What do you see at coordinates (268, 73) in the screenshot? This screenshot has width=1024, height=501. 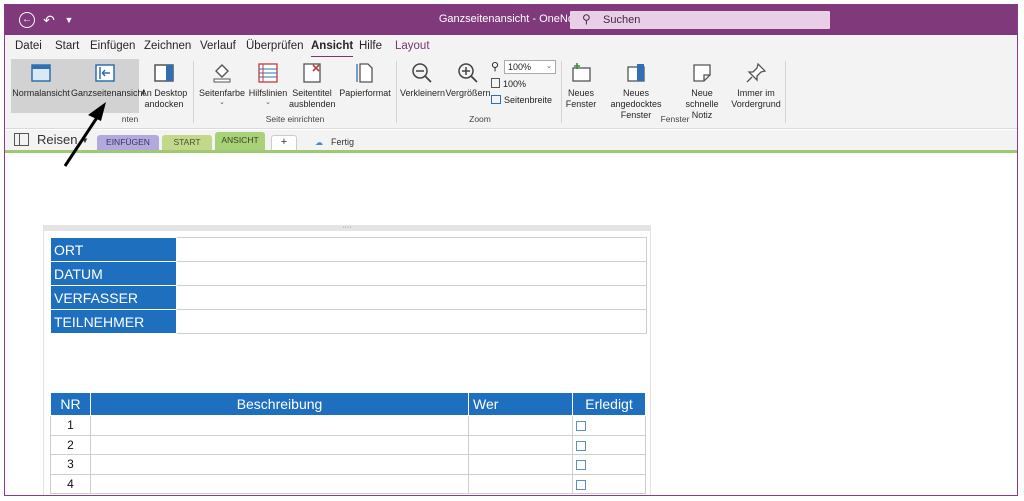 I see `rule-lines-icon` at bounding box center [268, 73].